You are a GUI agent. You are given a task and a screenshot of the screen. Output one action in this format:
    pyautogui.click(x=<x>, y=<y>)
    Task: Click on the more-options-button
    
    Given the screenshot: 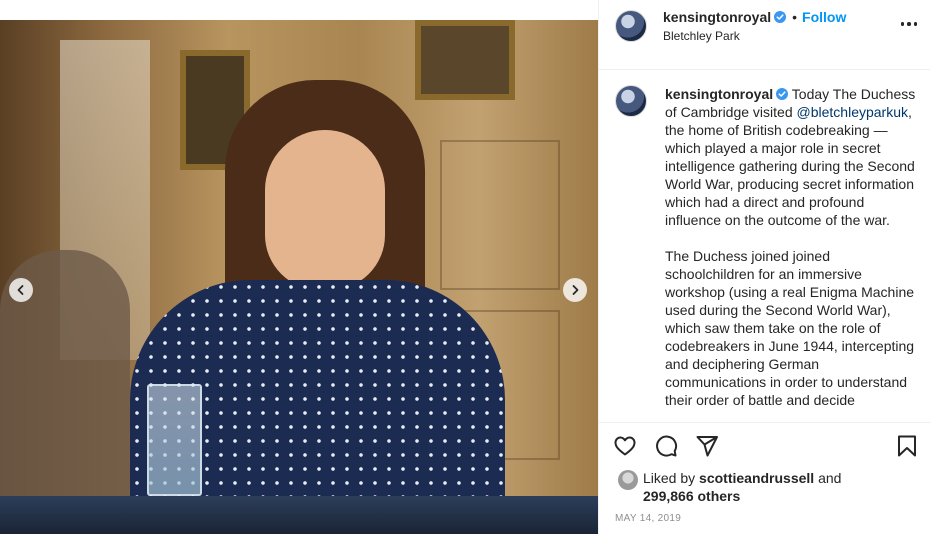 What is the action you would take?
    pyautogui.click(x=909, y=24)
    